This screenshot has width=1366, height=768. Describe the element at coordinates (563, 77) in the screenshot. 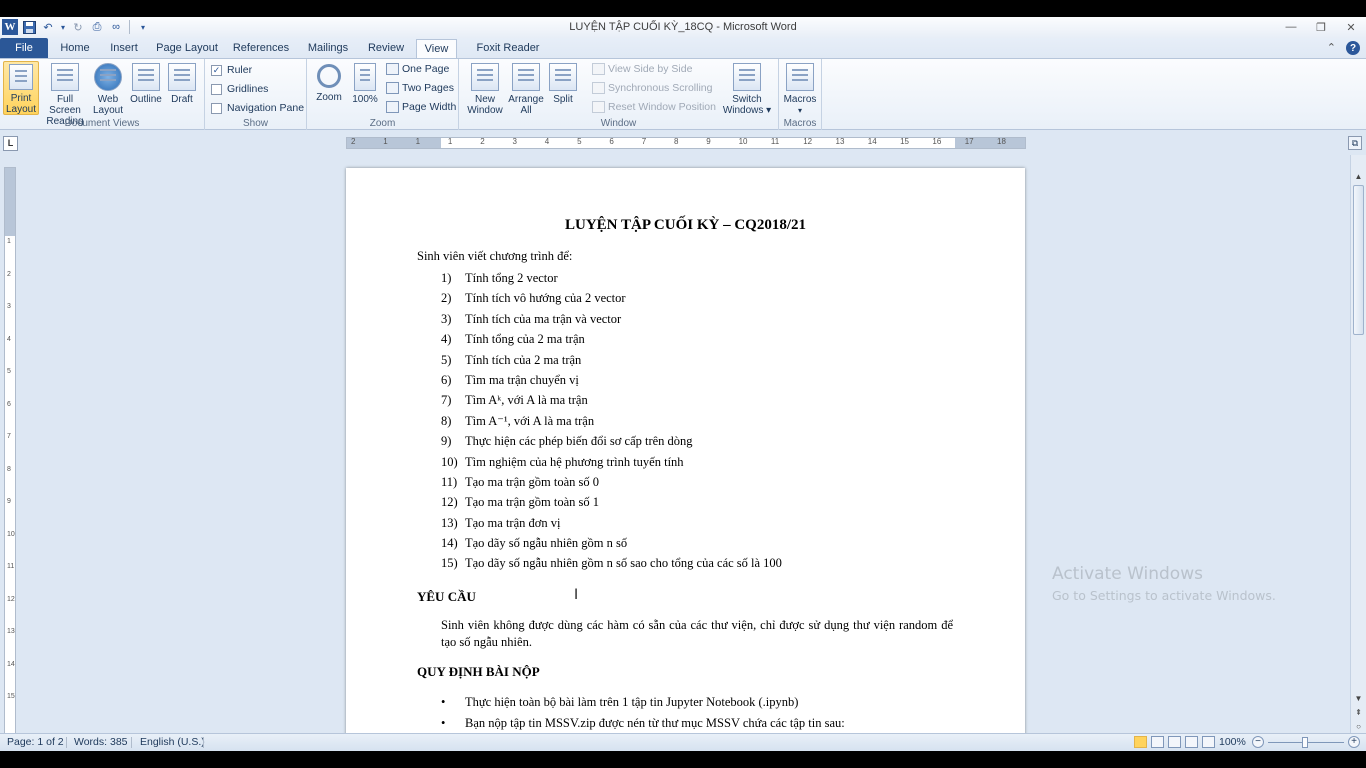

I see `split-icon` at that location.